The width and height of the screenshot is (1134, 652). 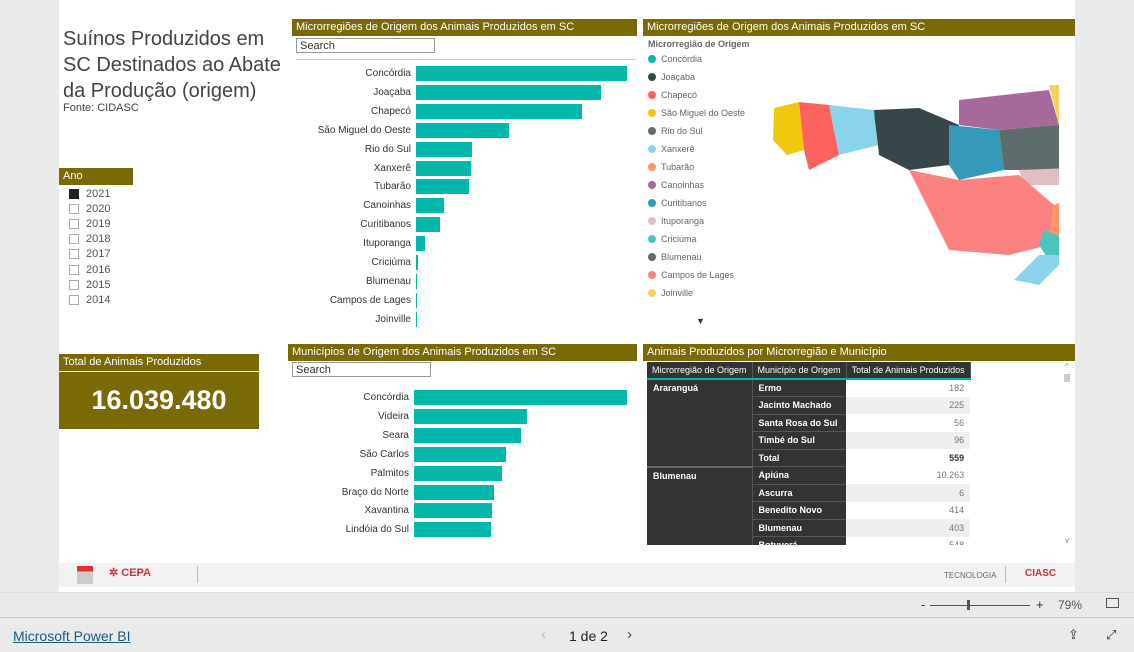 What do you see at coordinates (696, 221) in the screenshot?
I see `legend-item: Ituporanga` at bounding box center [696, 221].